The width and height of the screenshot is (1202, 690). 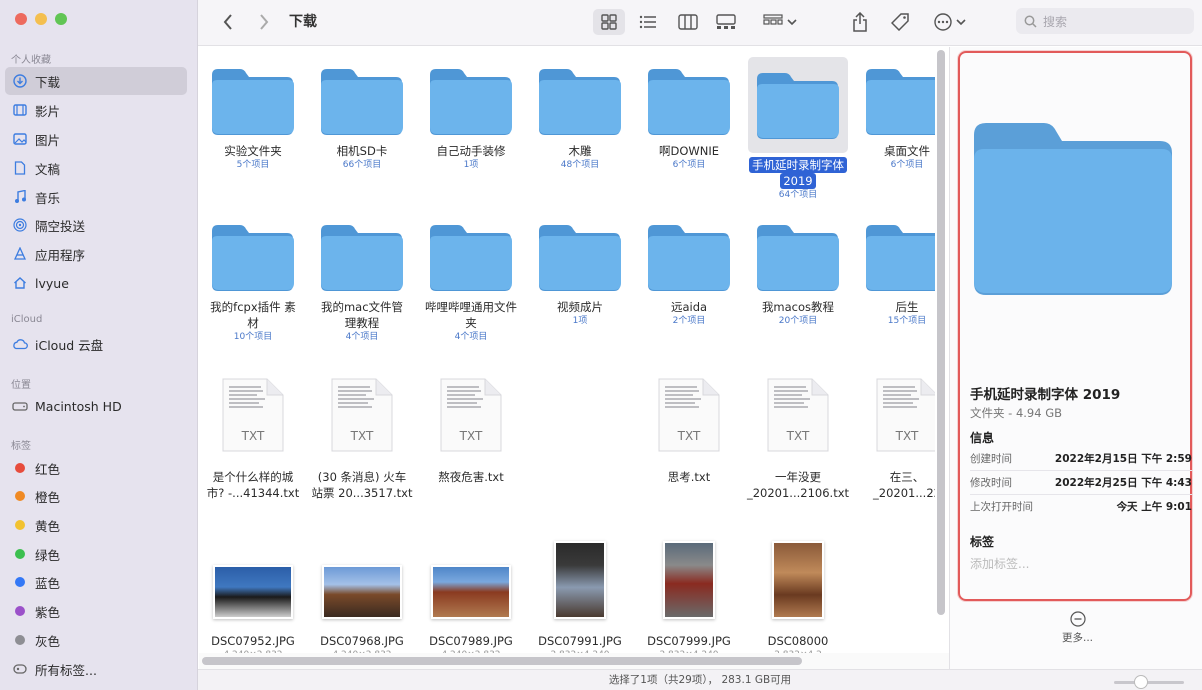 I want to click on tag-button, so click(x=900, y=22).